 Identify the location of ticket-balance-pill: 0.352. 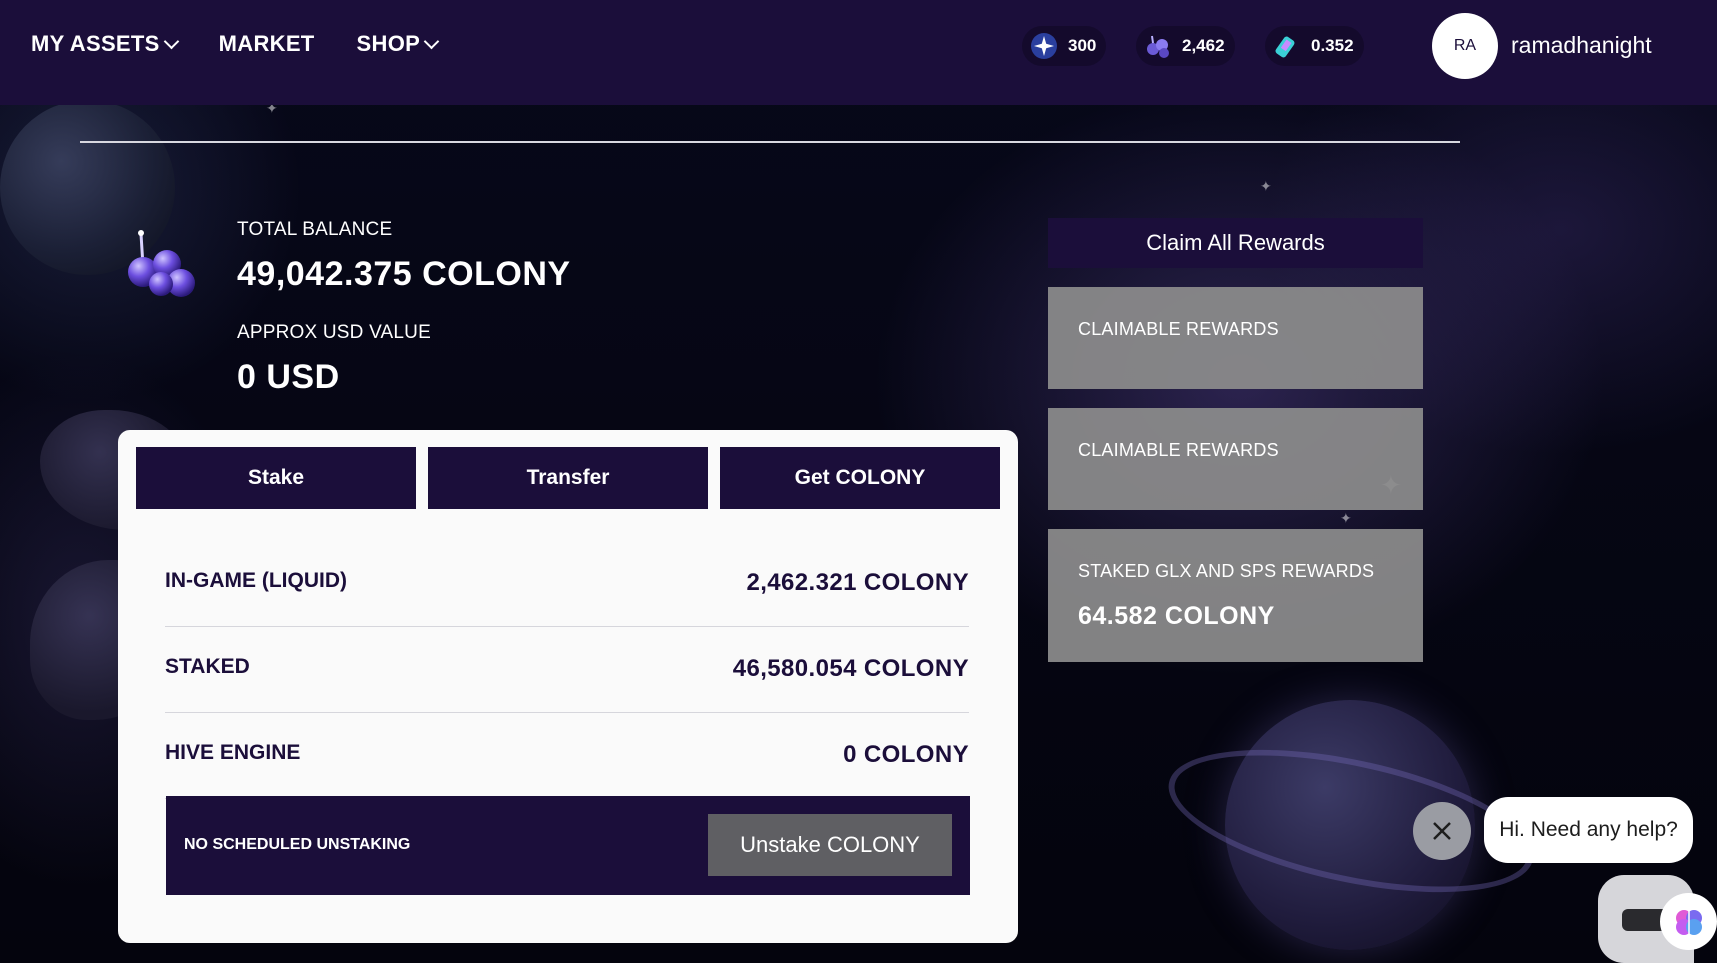
(1314, 46).